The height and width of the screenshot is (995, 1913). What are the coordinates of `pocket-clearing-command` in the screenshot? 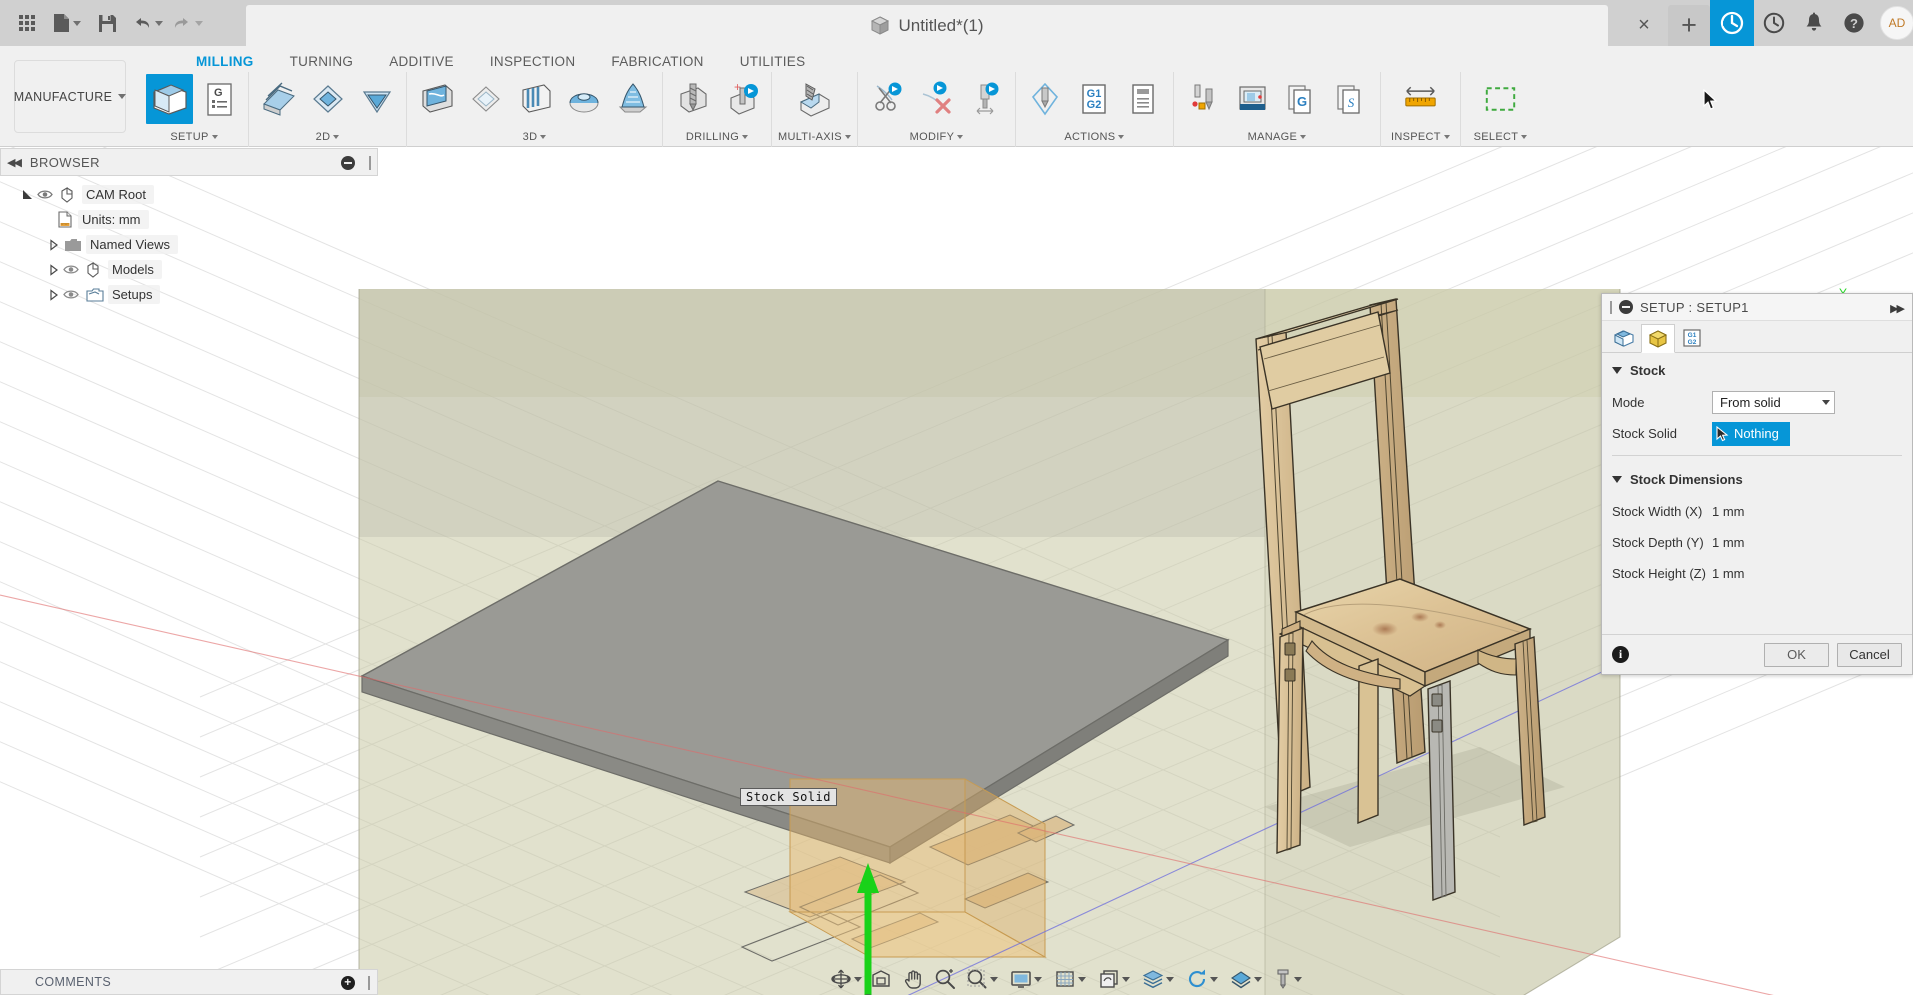 It's located at (485, 99).